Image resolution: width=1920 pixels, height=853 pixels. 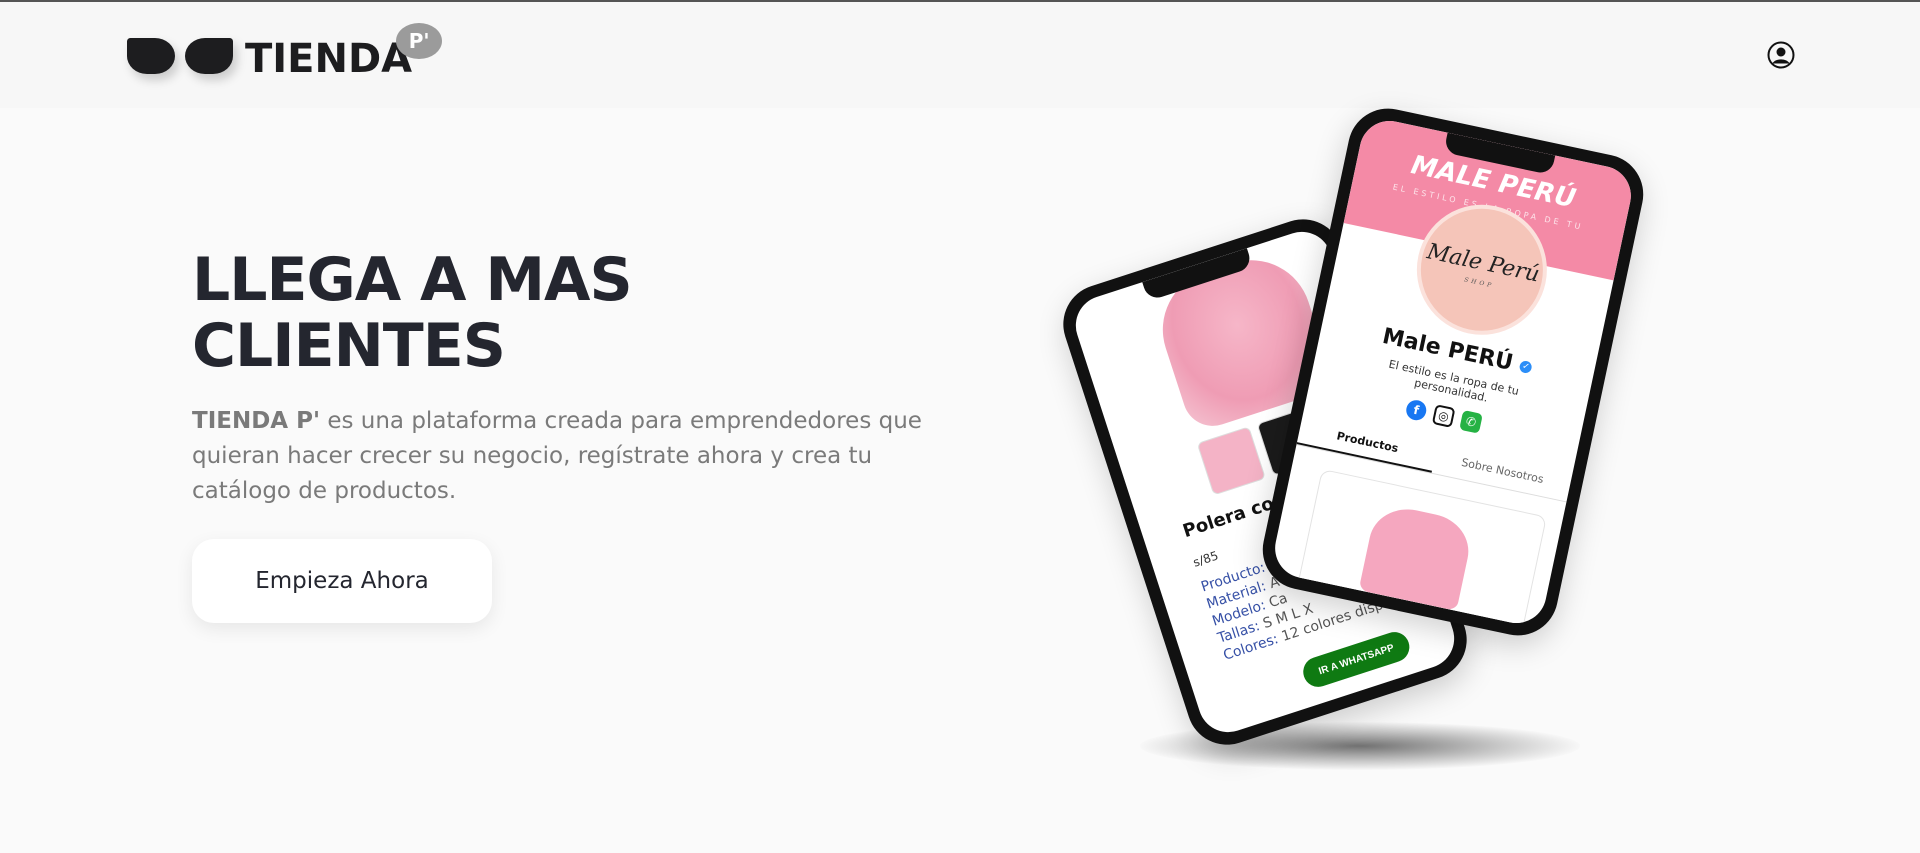 What do you see at coordinates (1416, 410) in the screenshot?
I see `facebook-icon: f` at bounding box center [1416, 410].